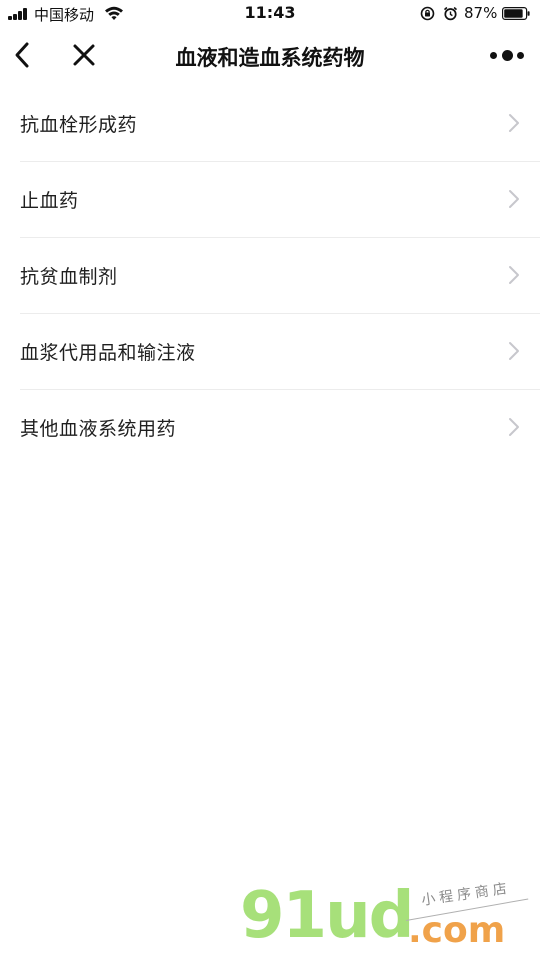 Image resolution: width=540 pixels, height=960 pixels. What do you see at coordinates (457, 930) in the screenshot?
I see `watermark-suffix: .com` at bounding box center [457, 930].